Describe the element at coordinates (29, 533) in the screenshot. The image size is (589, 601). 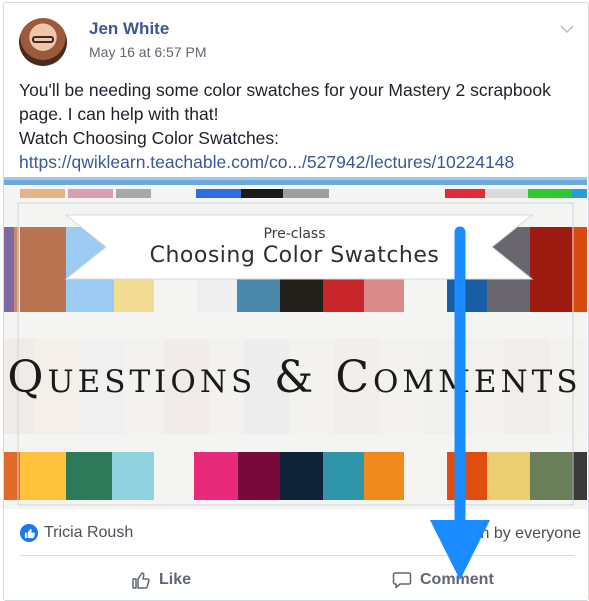
I see `like-icon` at that location.